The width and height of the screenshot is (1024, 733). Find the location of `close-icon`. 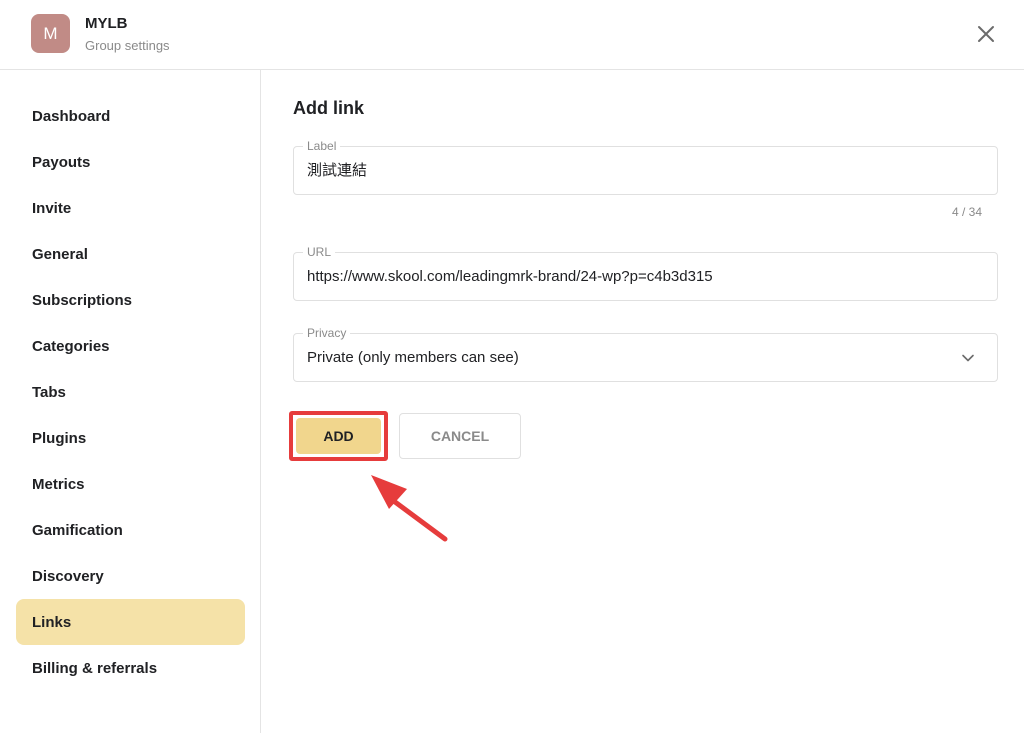

close-icon is located at coordinates (986, 34).